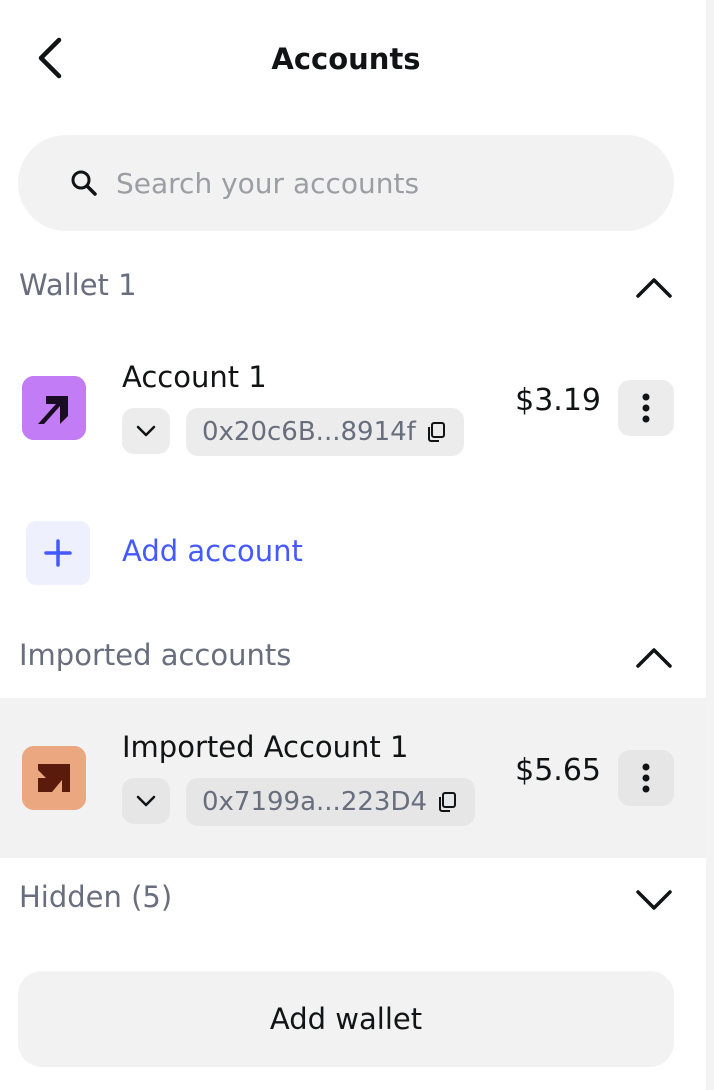 The width and height of the screenshot is (714, 1090). What do you see at coordinates (265, 747) in the screenshot?
I see `account-name: Imported Account 1` at bounding box center [265, 747].